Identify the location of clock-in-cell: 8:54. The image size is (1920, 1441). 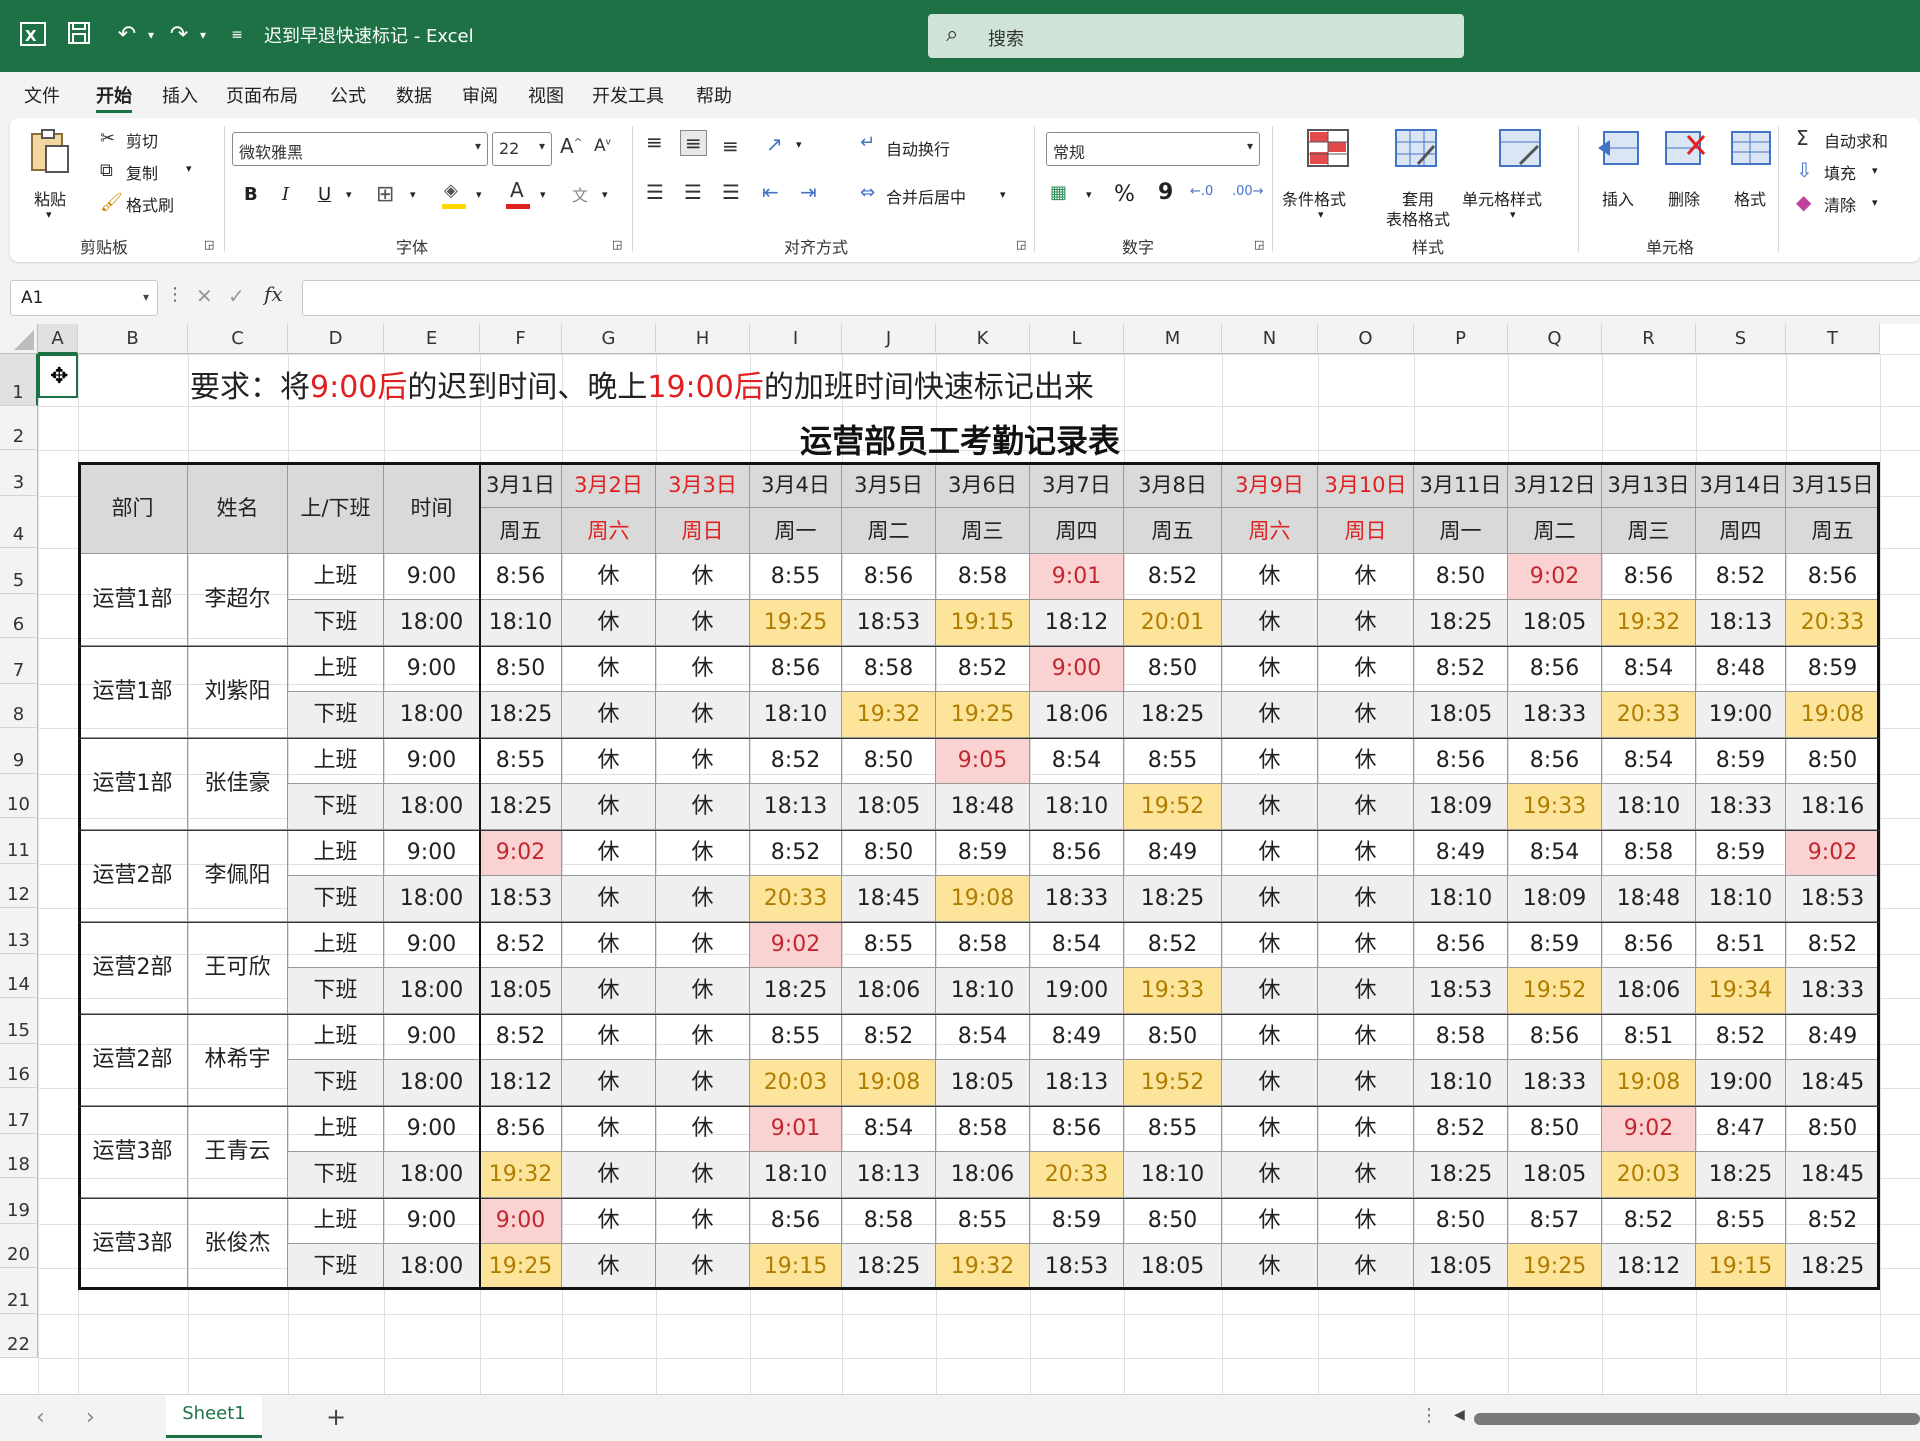
(1649, 669).